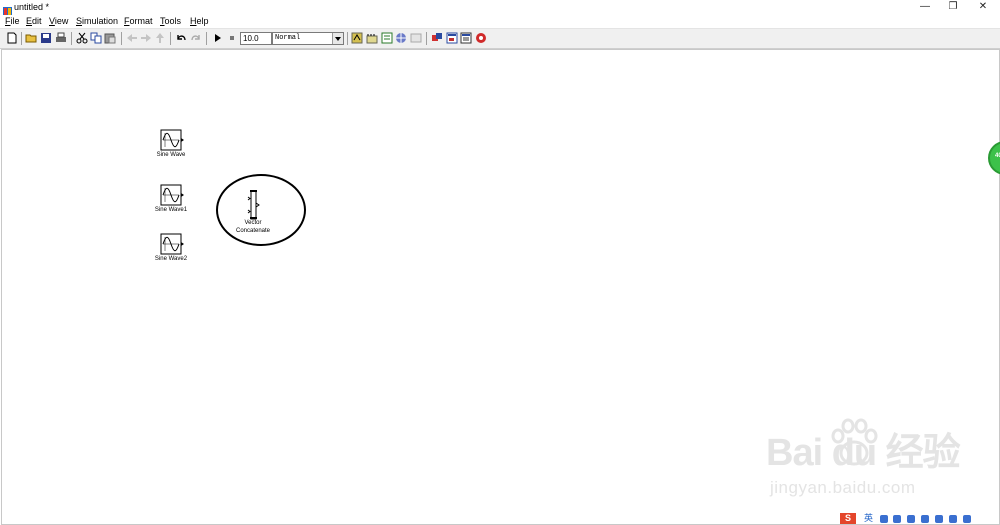 The image size is (1000, 525). Describe the element at coordinates (843, 487) in the screenshot. I see `watermark-url: jingyan.baidu.com` at that location.